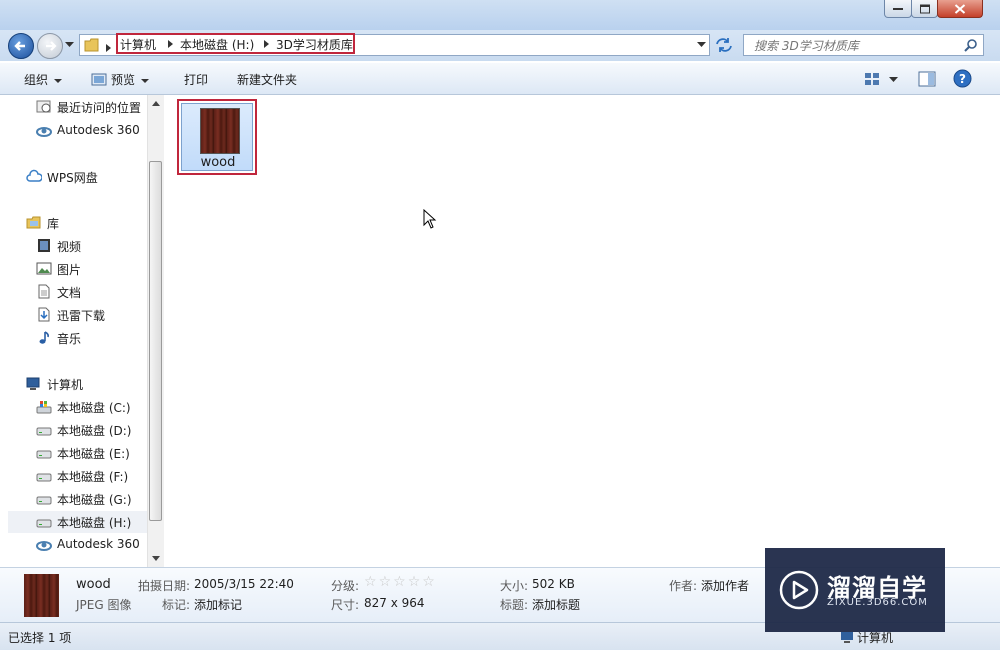  Describe the element at coordinates (94, 500) in the screenshot. I see `nav-item-label: 本地磁盘 (G:)` at that location.